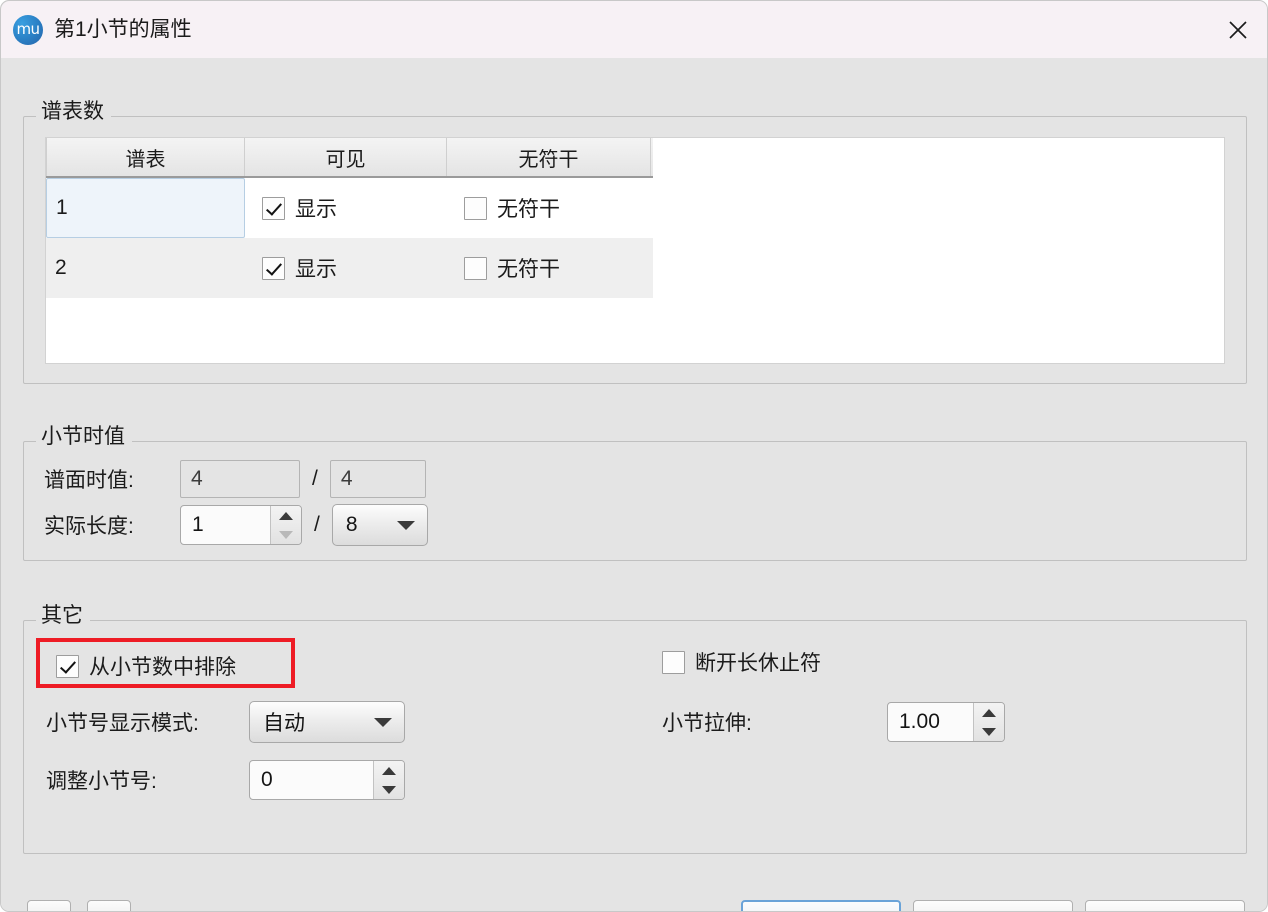 The width and height of the screenshot is (1268, 912). I want to click on exclude-from-count-row: 从小节数中排除, so click(146, 666).